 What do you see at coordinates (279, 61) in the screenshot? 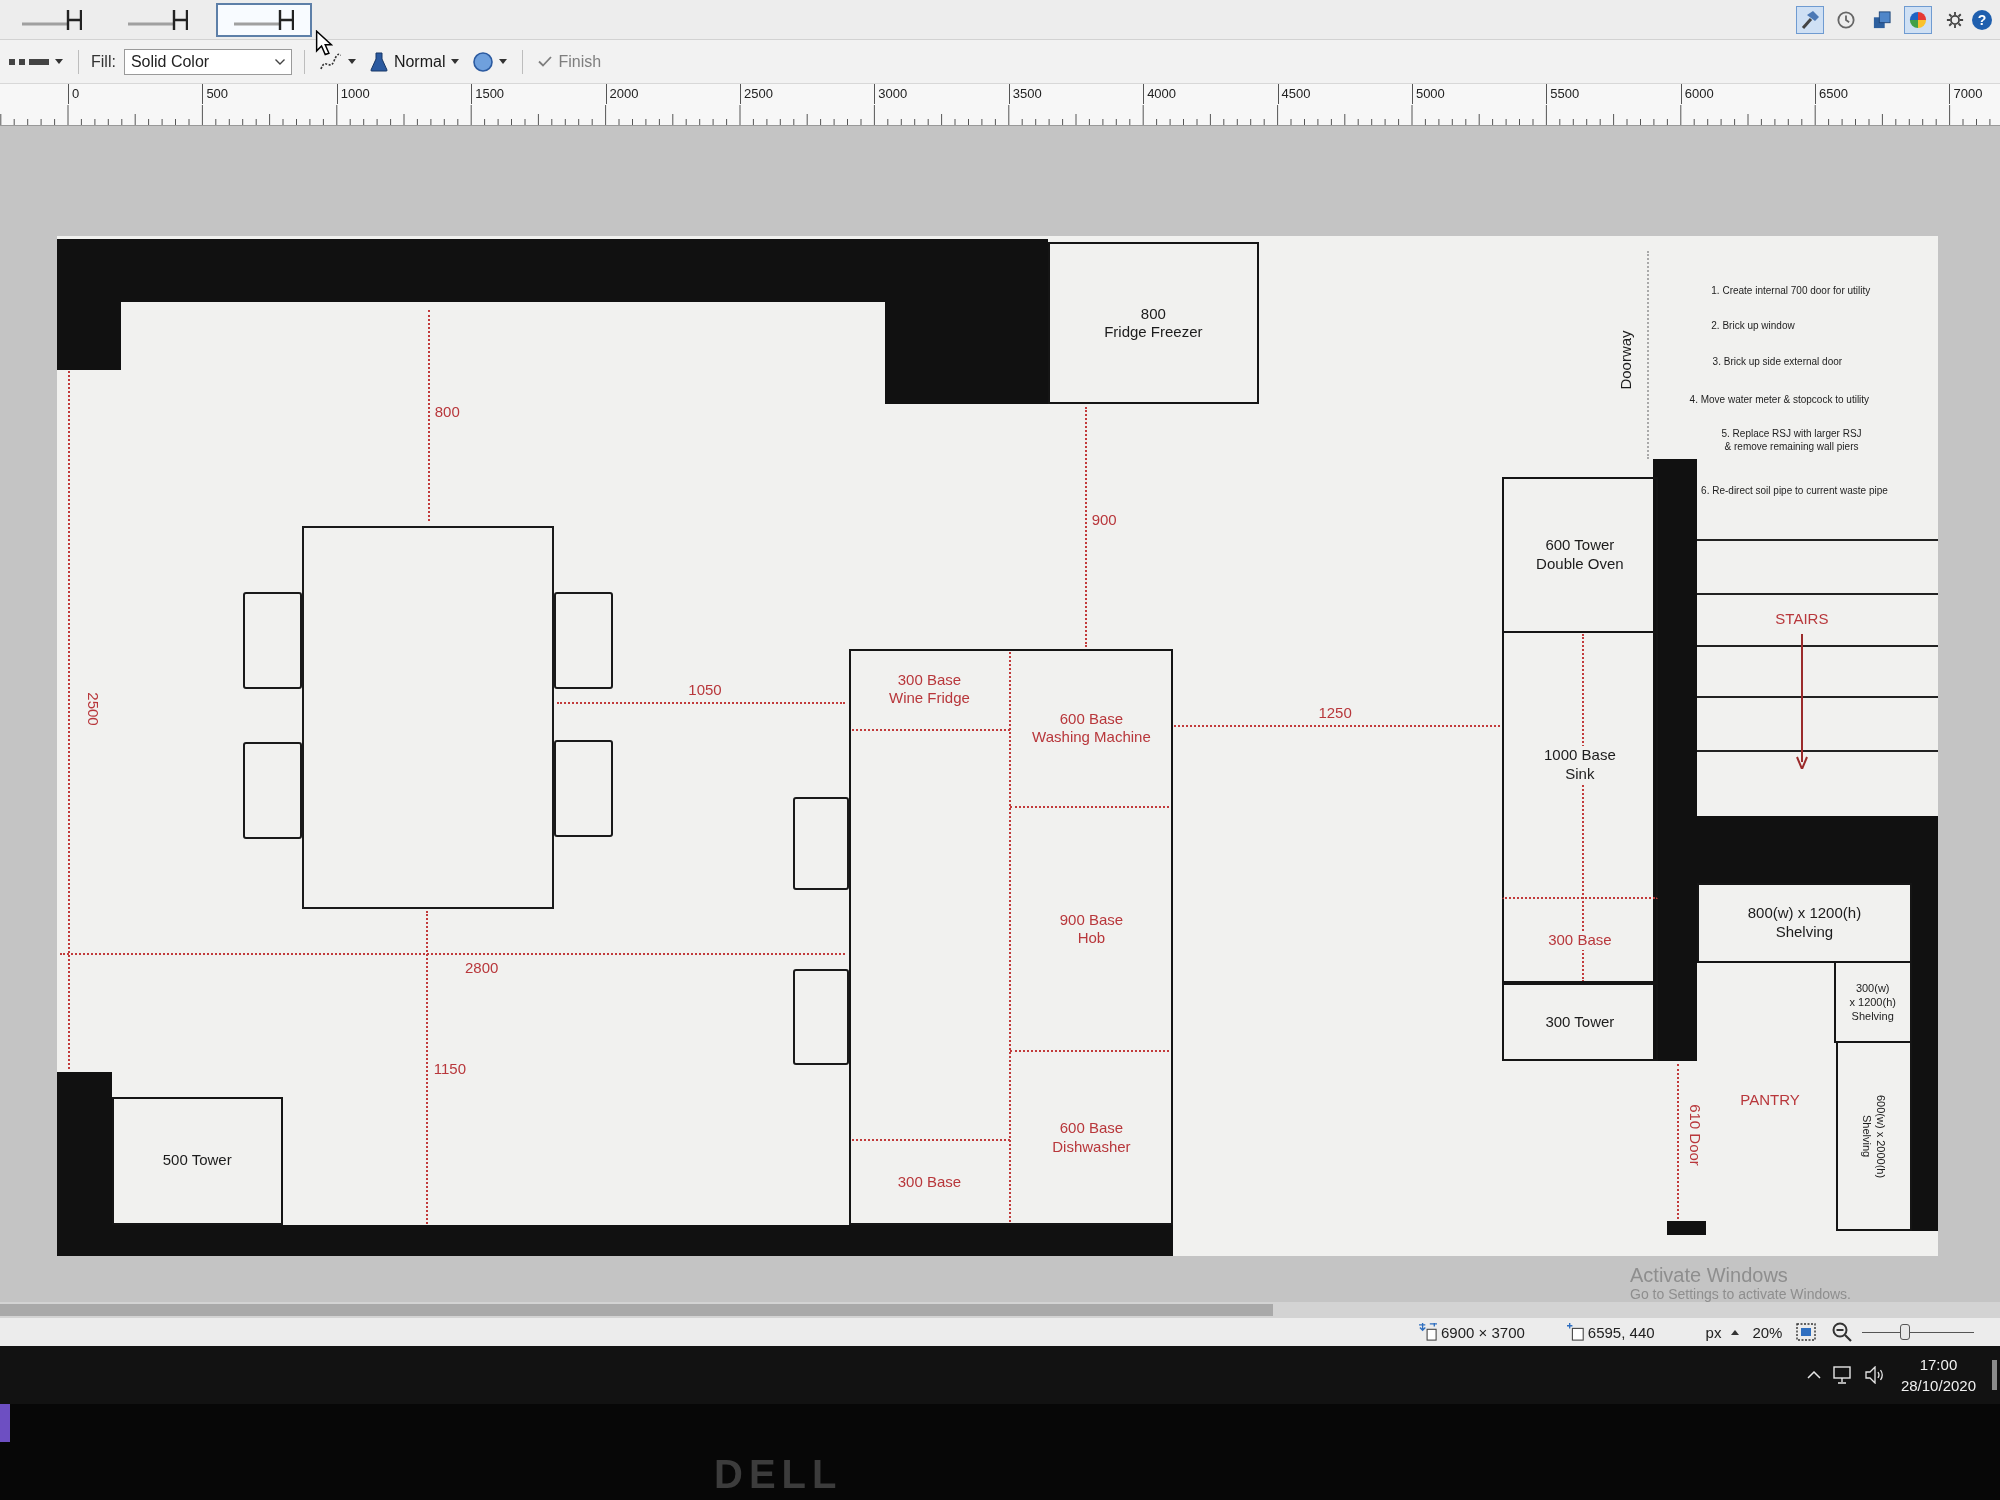
I see `chevron-down-icon` at bounding box center [279, 61].